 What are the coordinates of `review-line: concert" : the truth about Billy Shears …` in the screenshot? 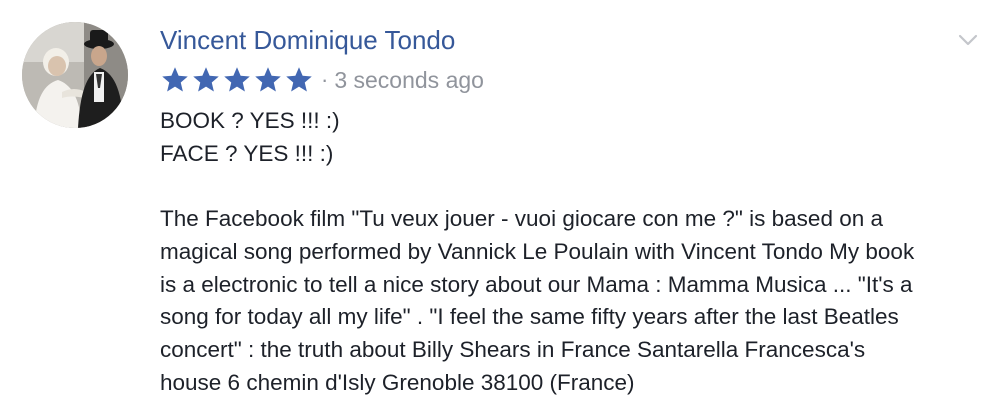 It's located at (513, 349).